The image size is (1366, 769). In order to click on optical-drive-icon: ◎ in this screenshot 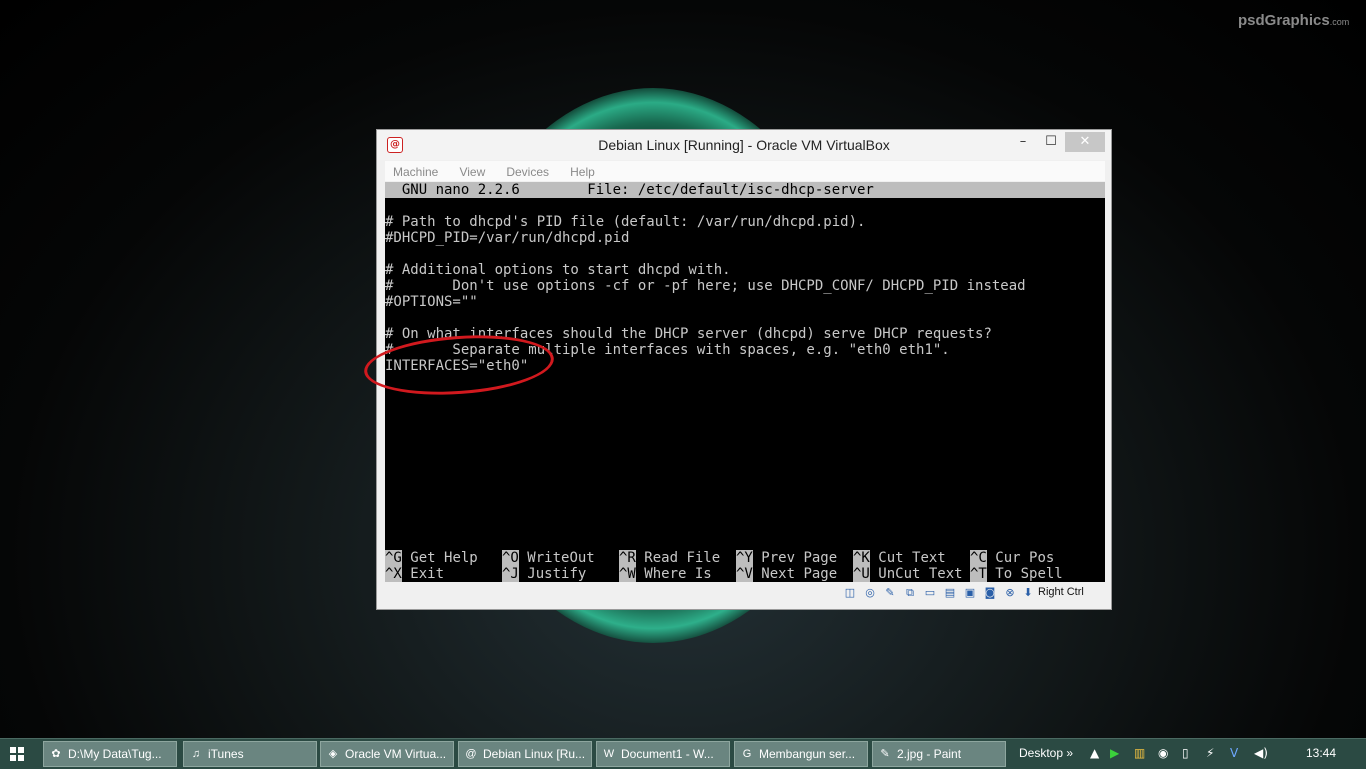, I will do `click(870, 593)`.